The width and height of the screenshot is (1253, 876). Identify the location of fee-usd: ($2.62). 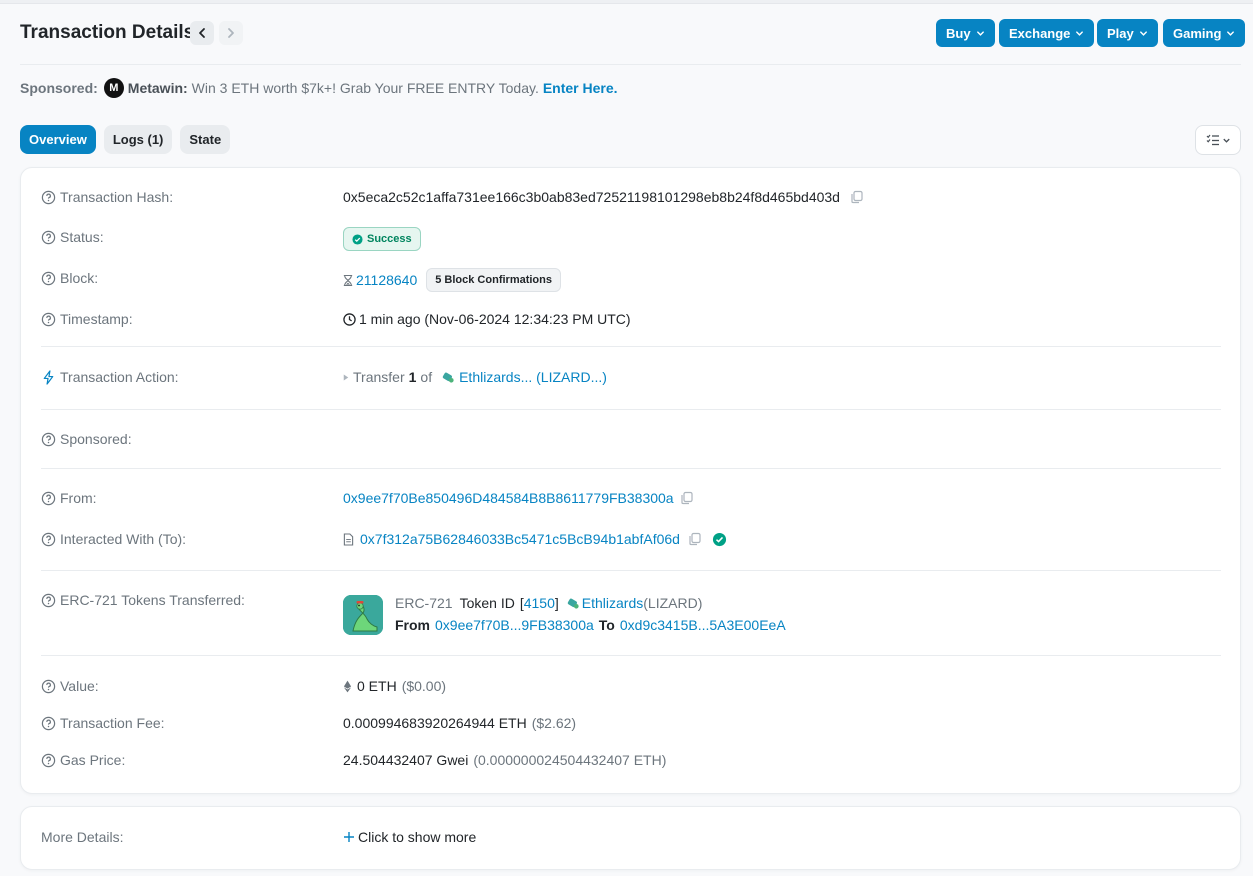
(554, 723).